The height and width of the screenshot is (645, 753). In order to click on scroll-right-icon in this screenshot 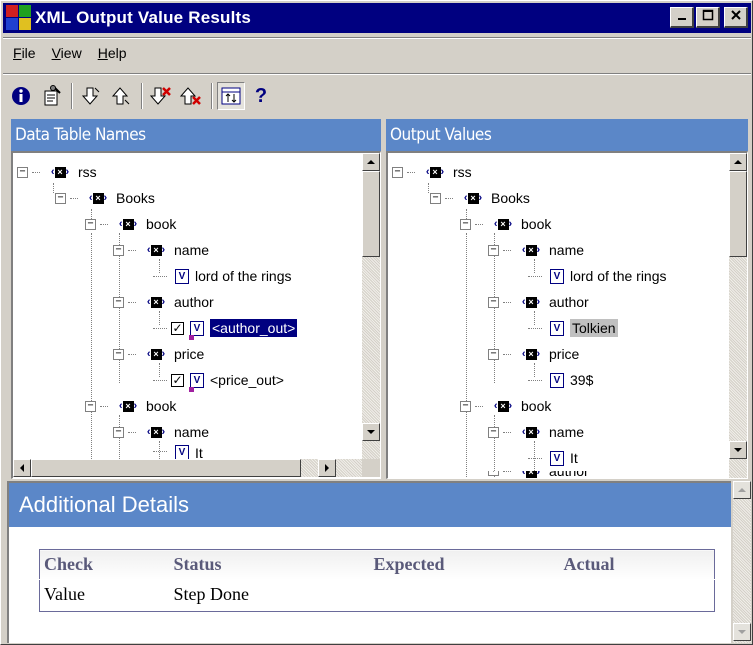, I will do `click(327, 468)`.